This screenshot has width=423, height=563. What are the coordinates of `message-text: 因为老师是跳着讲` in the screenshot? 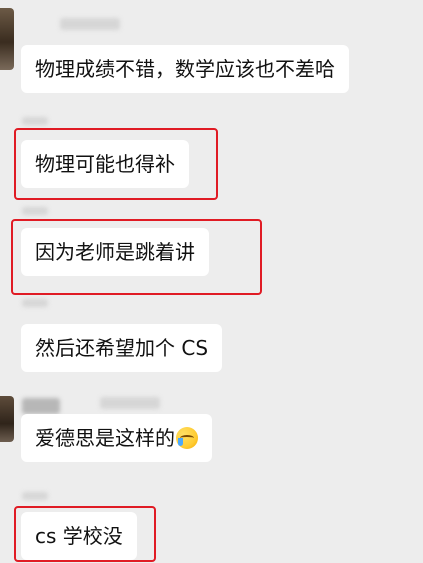 It's located at (115, 252).